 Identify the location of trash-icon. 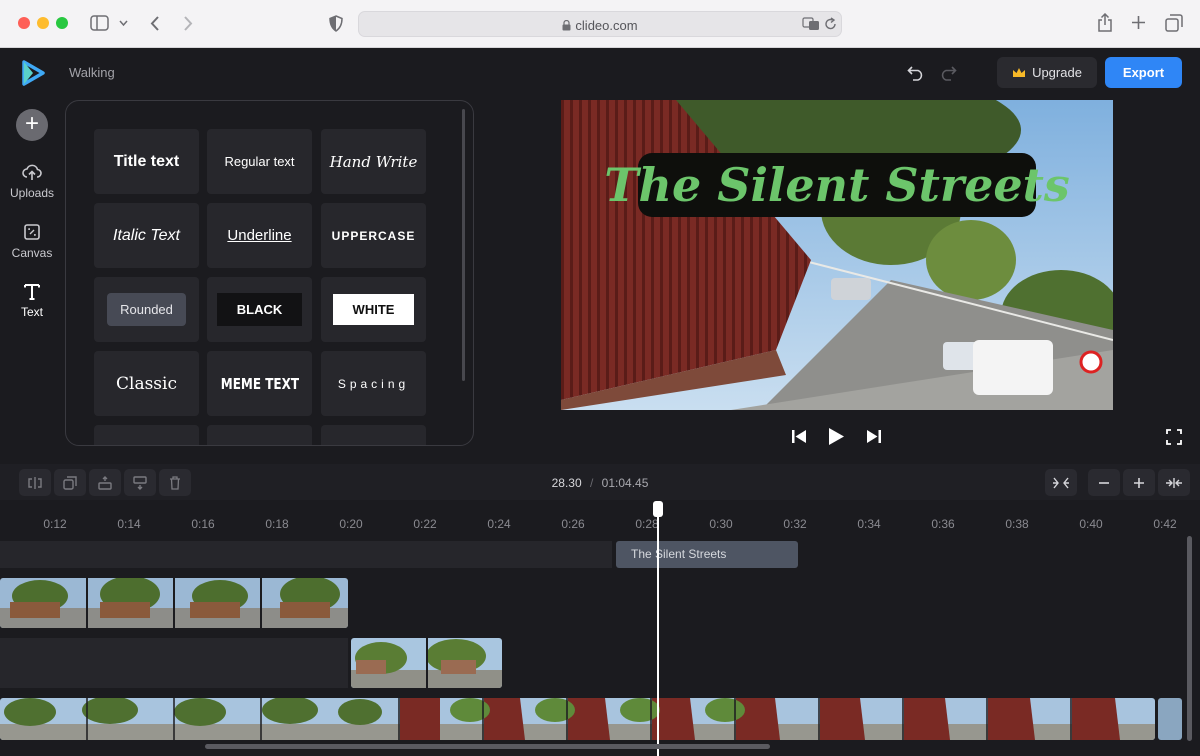
(175, 482).